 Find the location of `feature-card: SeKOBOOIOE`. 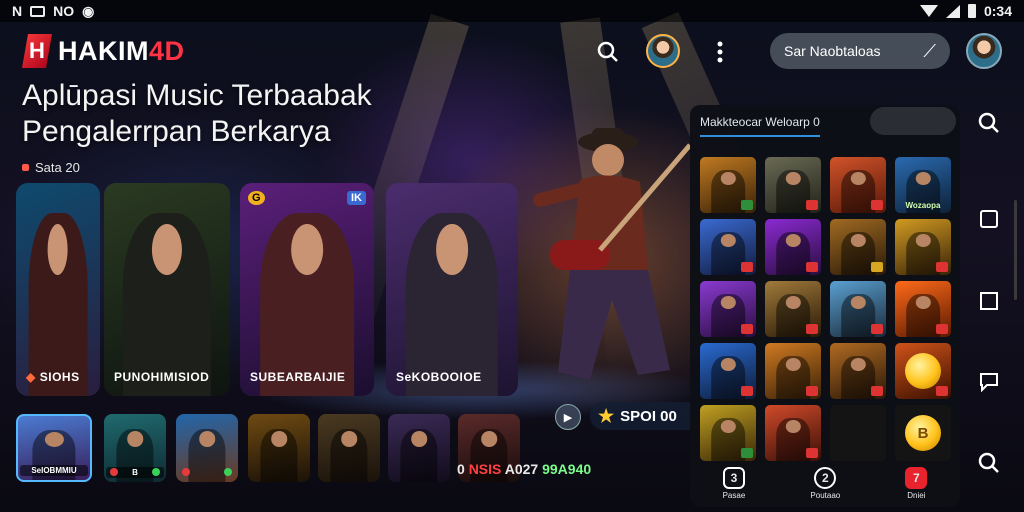

feature-card: SeKOBOOIOE is located at coordinates (452, 289).